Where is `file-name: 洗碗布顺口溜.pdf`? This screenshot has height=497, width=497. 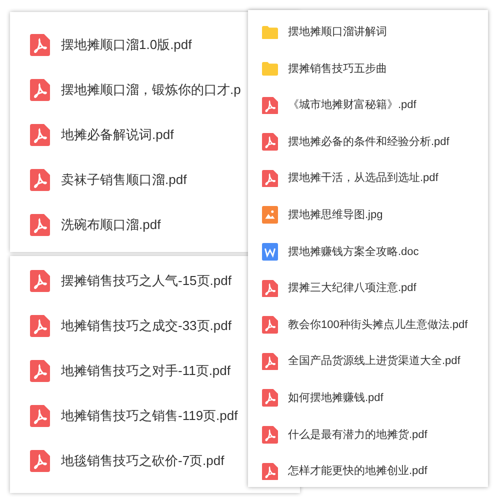 file-name: 洗碗布顺口溜.pdf is located at coordinates (111, 224).